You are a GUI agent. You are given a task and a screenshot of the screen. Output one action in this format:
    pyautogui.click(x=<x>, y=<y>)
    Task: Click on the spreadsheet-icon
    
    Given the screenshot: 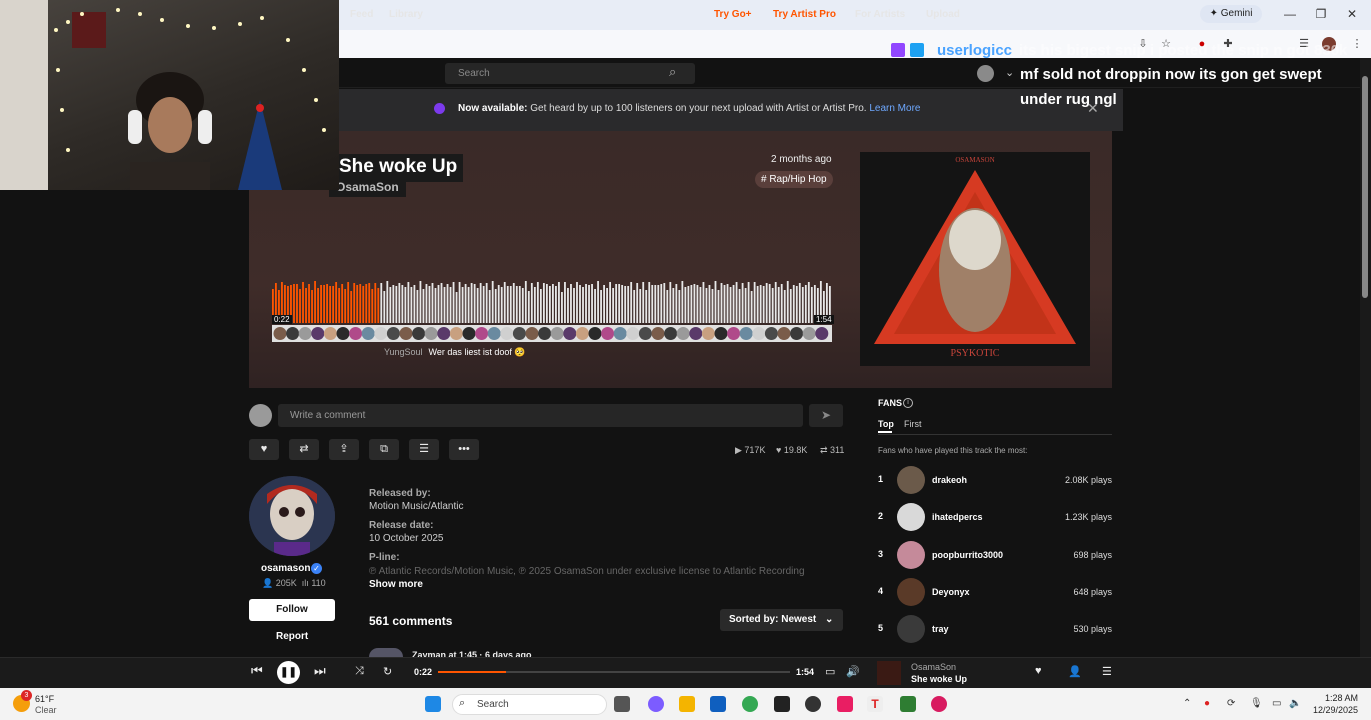 What is the action you would take?
    pyautogui.click(x=908, y=704)
    